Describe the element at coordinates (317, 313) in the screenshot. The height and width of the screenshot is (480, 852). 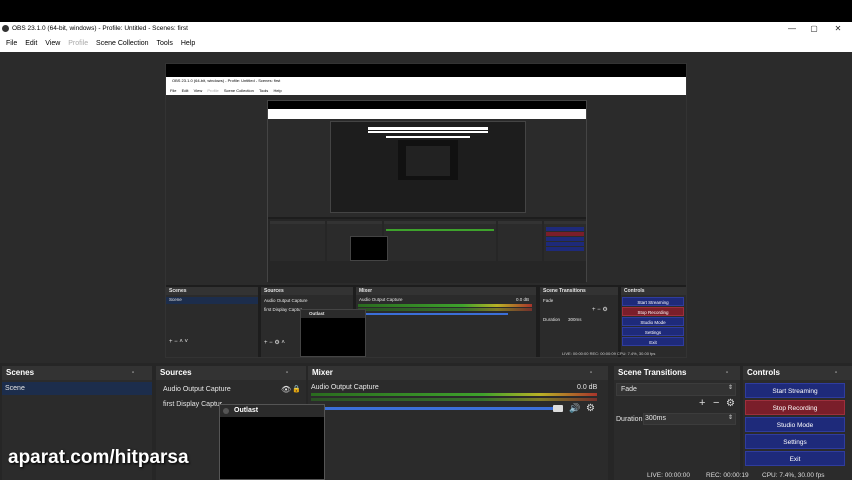
I see `nested-popup-title: Outlast` at that location.